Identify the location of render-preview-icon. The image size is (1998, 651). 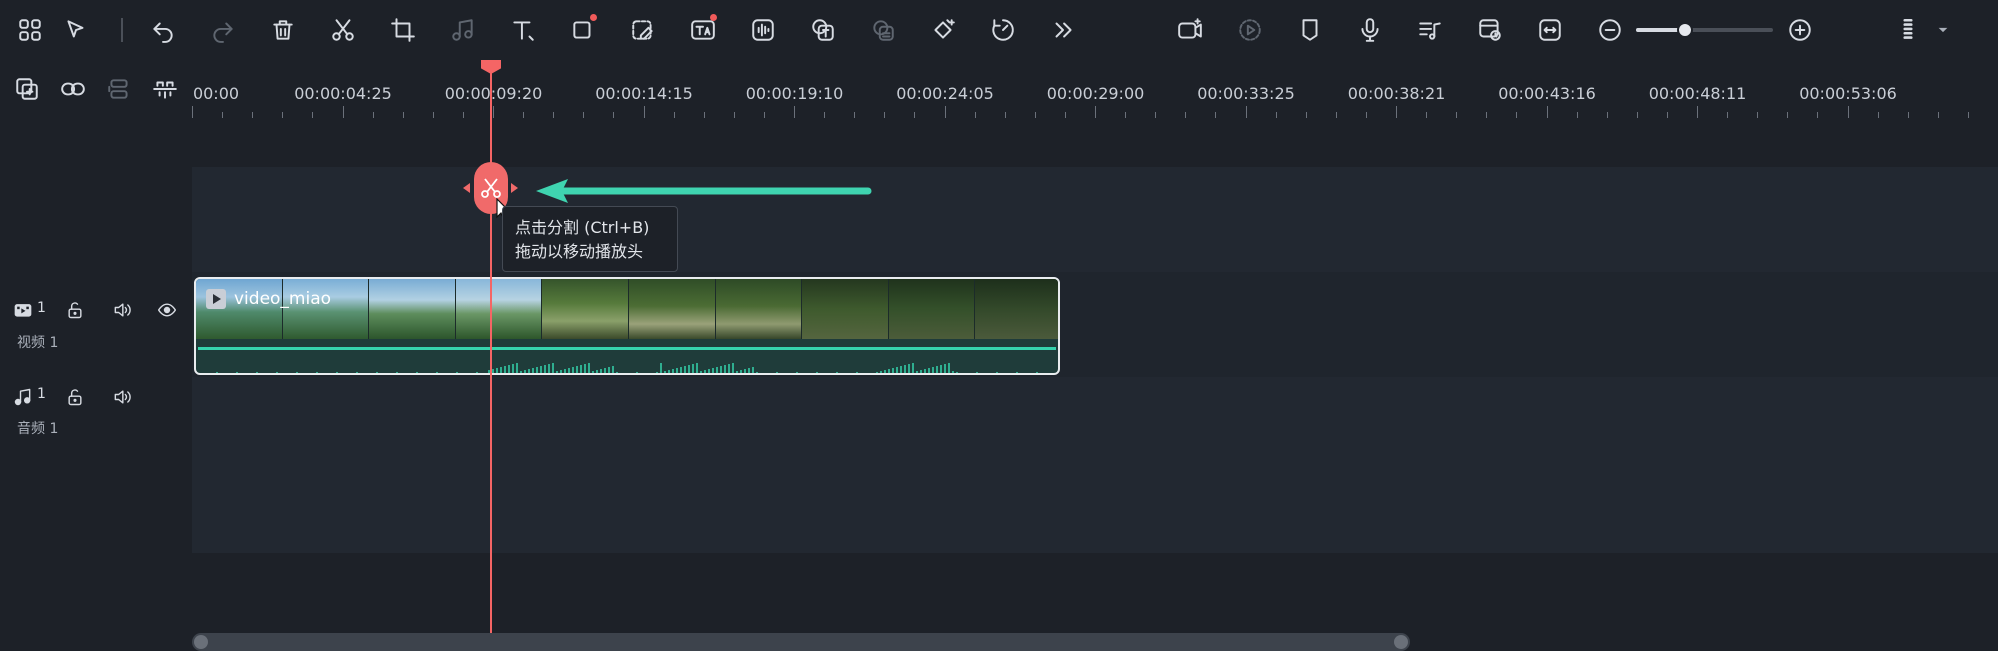
(1250, 30).